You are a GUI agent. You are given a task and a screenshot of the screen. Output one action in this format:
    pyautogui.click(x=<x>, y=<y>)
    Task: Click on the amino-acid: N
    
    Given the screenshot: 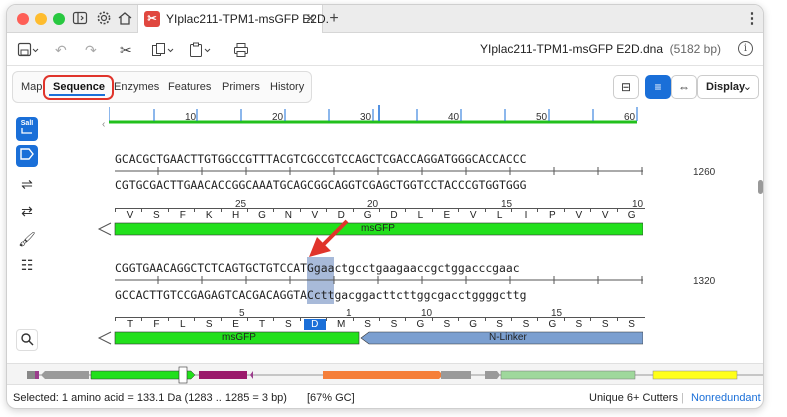 What is the action you would take?
    pyautogui.click(x=288, y=215)
    